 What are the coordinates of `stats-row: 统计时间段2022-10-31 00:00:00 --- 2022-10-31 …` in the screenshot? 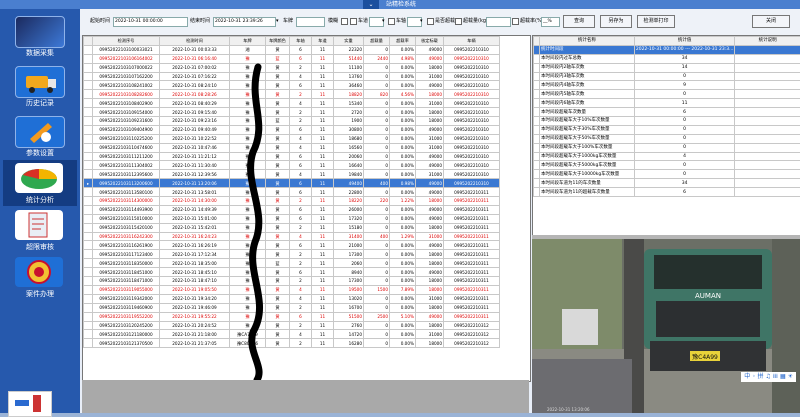 It's located at (667, 49).